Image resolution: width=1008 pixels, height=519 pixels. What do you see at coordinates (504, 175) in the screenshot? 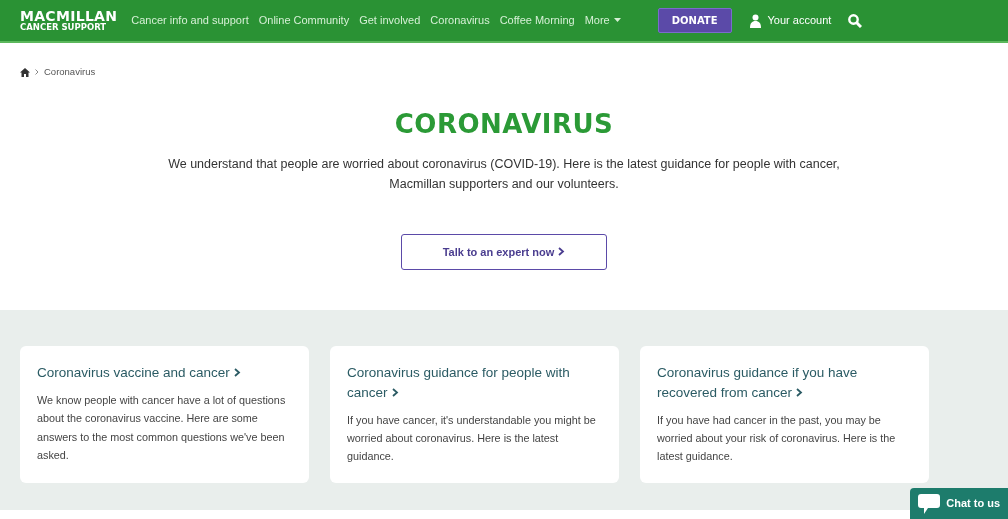
I see `intro-text: We understand that people are worried about coronavirus (COVID-19). Here is the latest guidance for people with cancer, Macmillan supporters and our volunteers.` at bounding box center [504, 175].